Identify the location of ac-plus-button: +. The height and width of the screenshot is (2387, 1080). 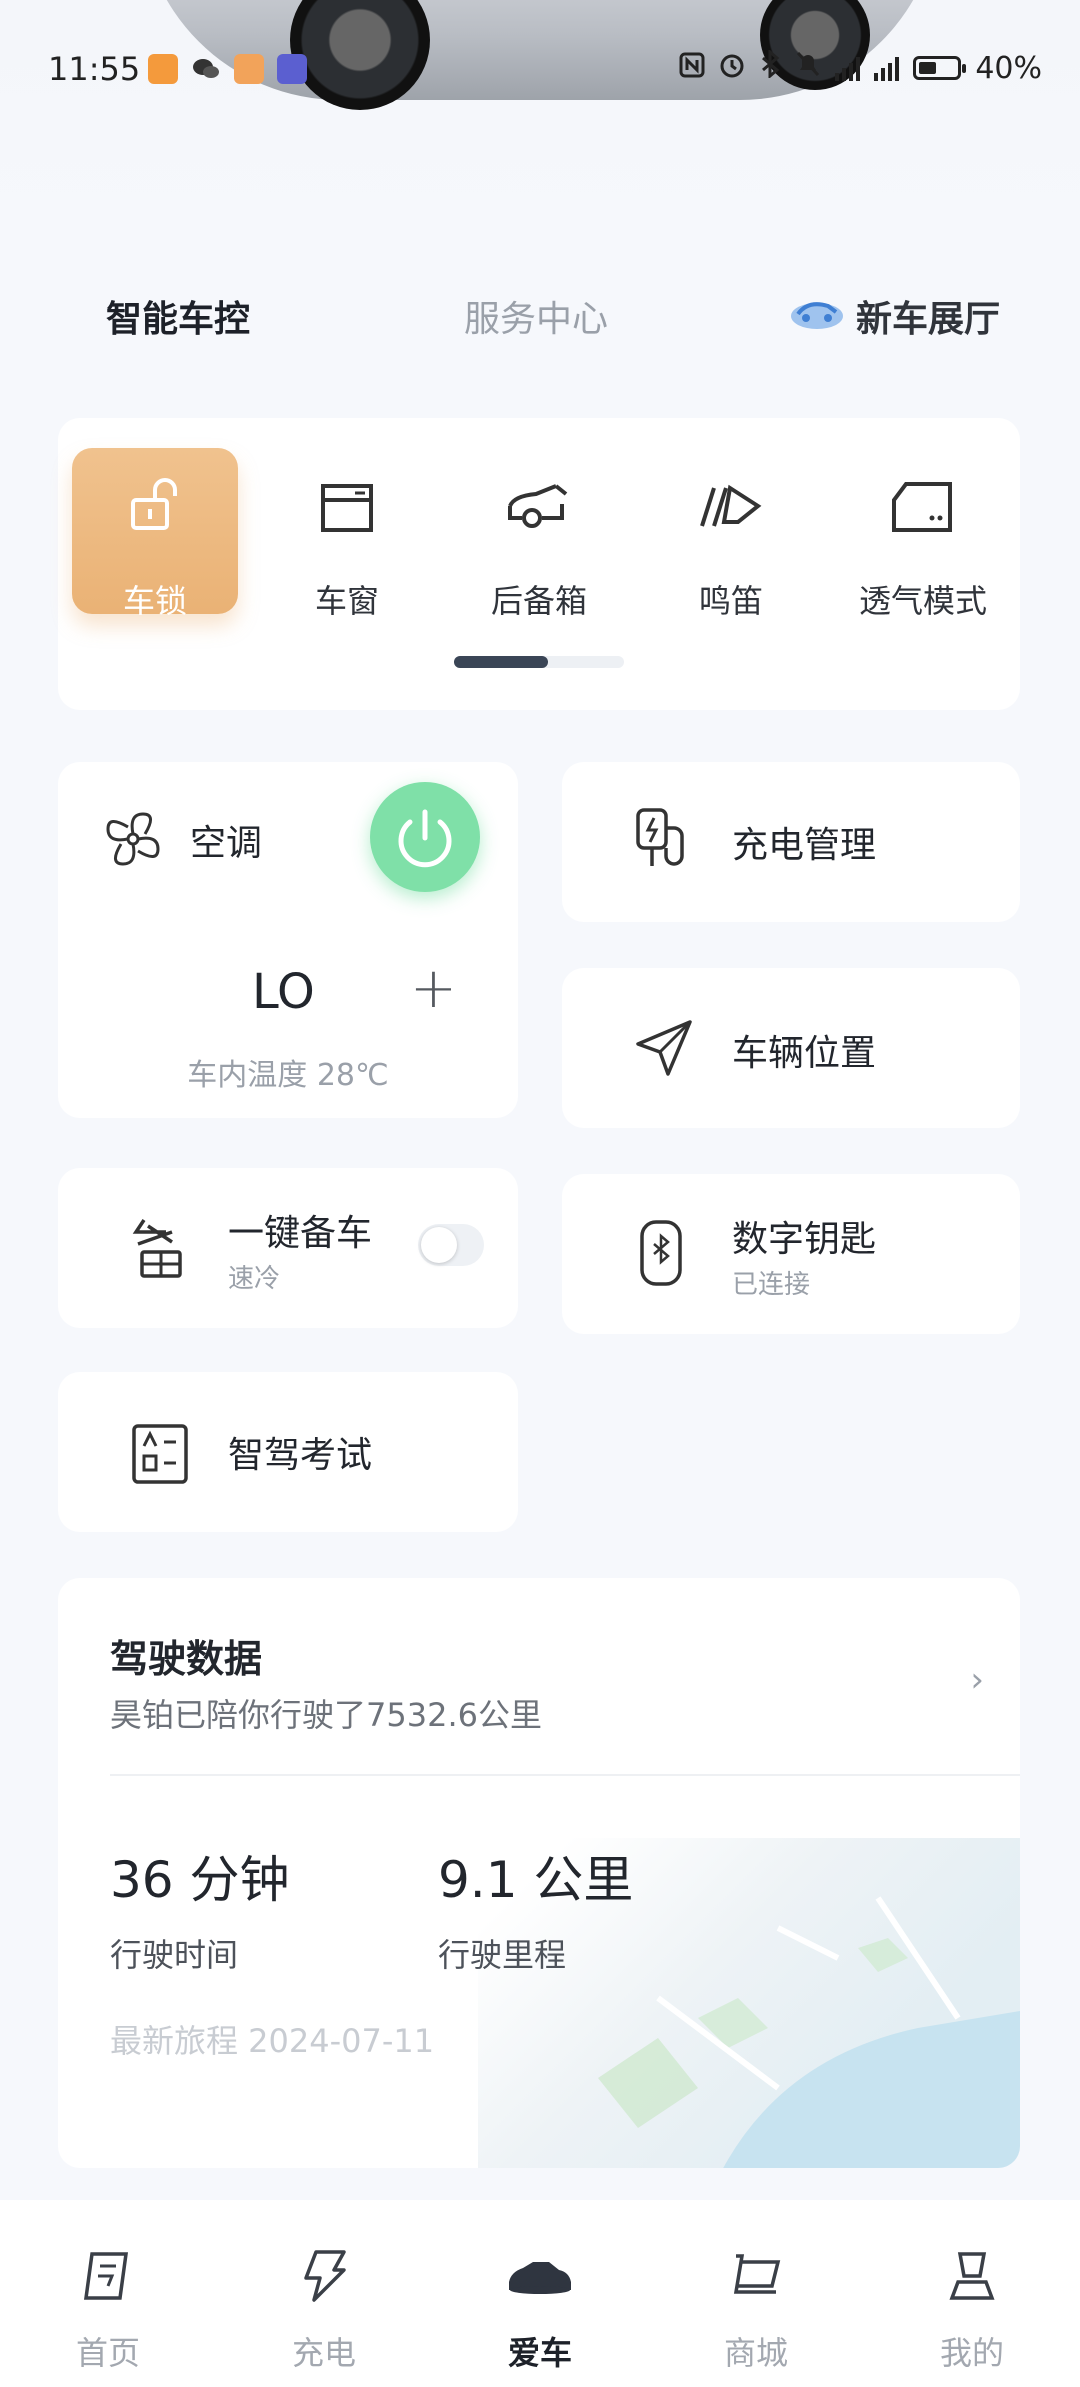
(433, 988).